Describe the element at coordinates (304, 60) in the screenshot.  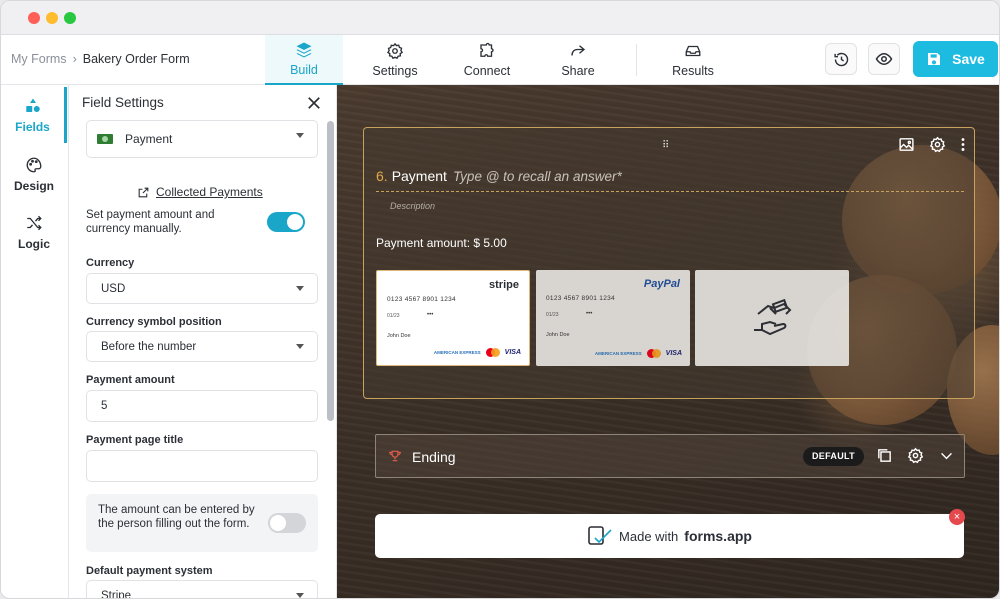
I see `tab-build: Build` at that location.